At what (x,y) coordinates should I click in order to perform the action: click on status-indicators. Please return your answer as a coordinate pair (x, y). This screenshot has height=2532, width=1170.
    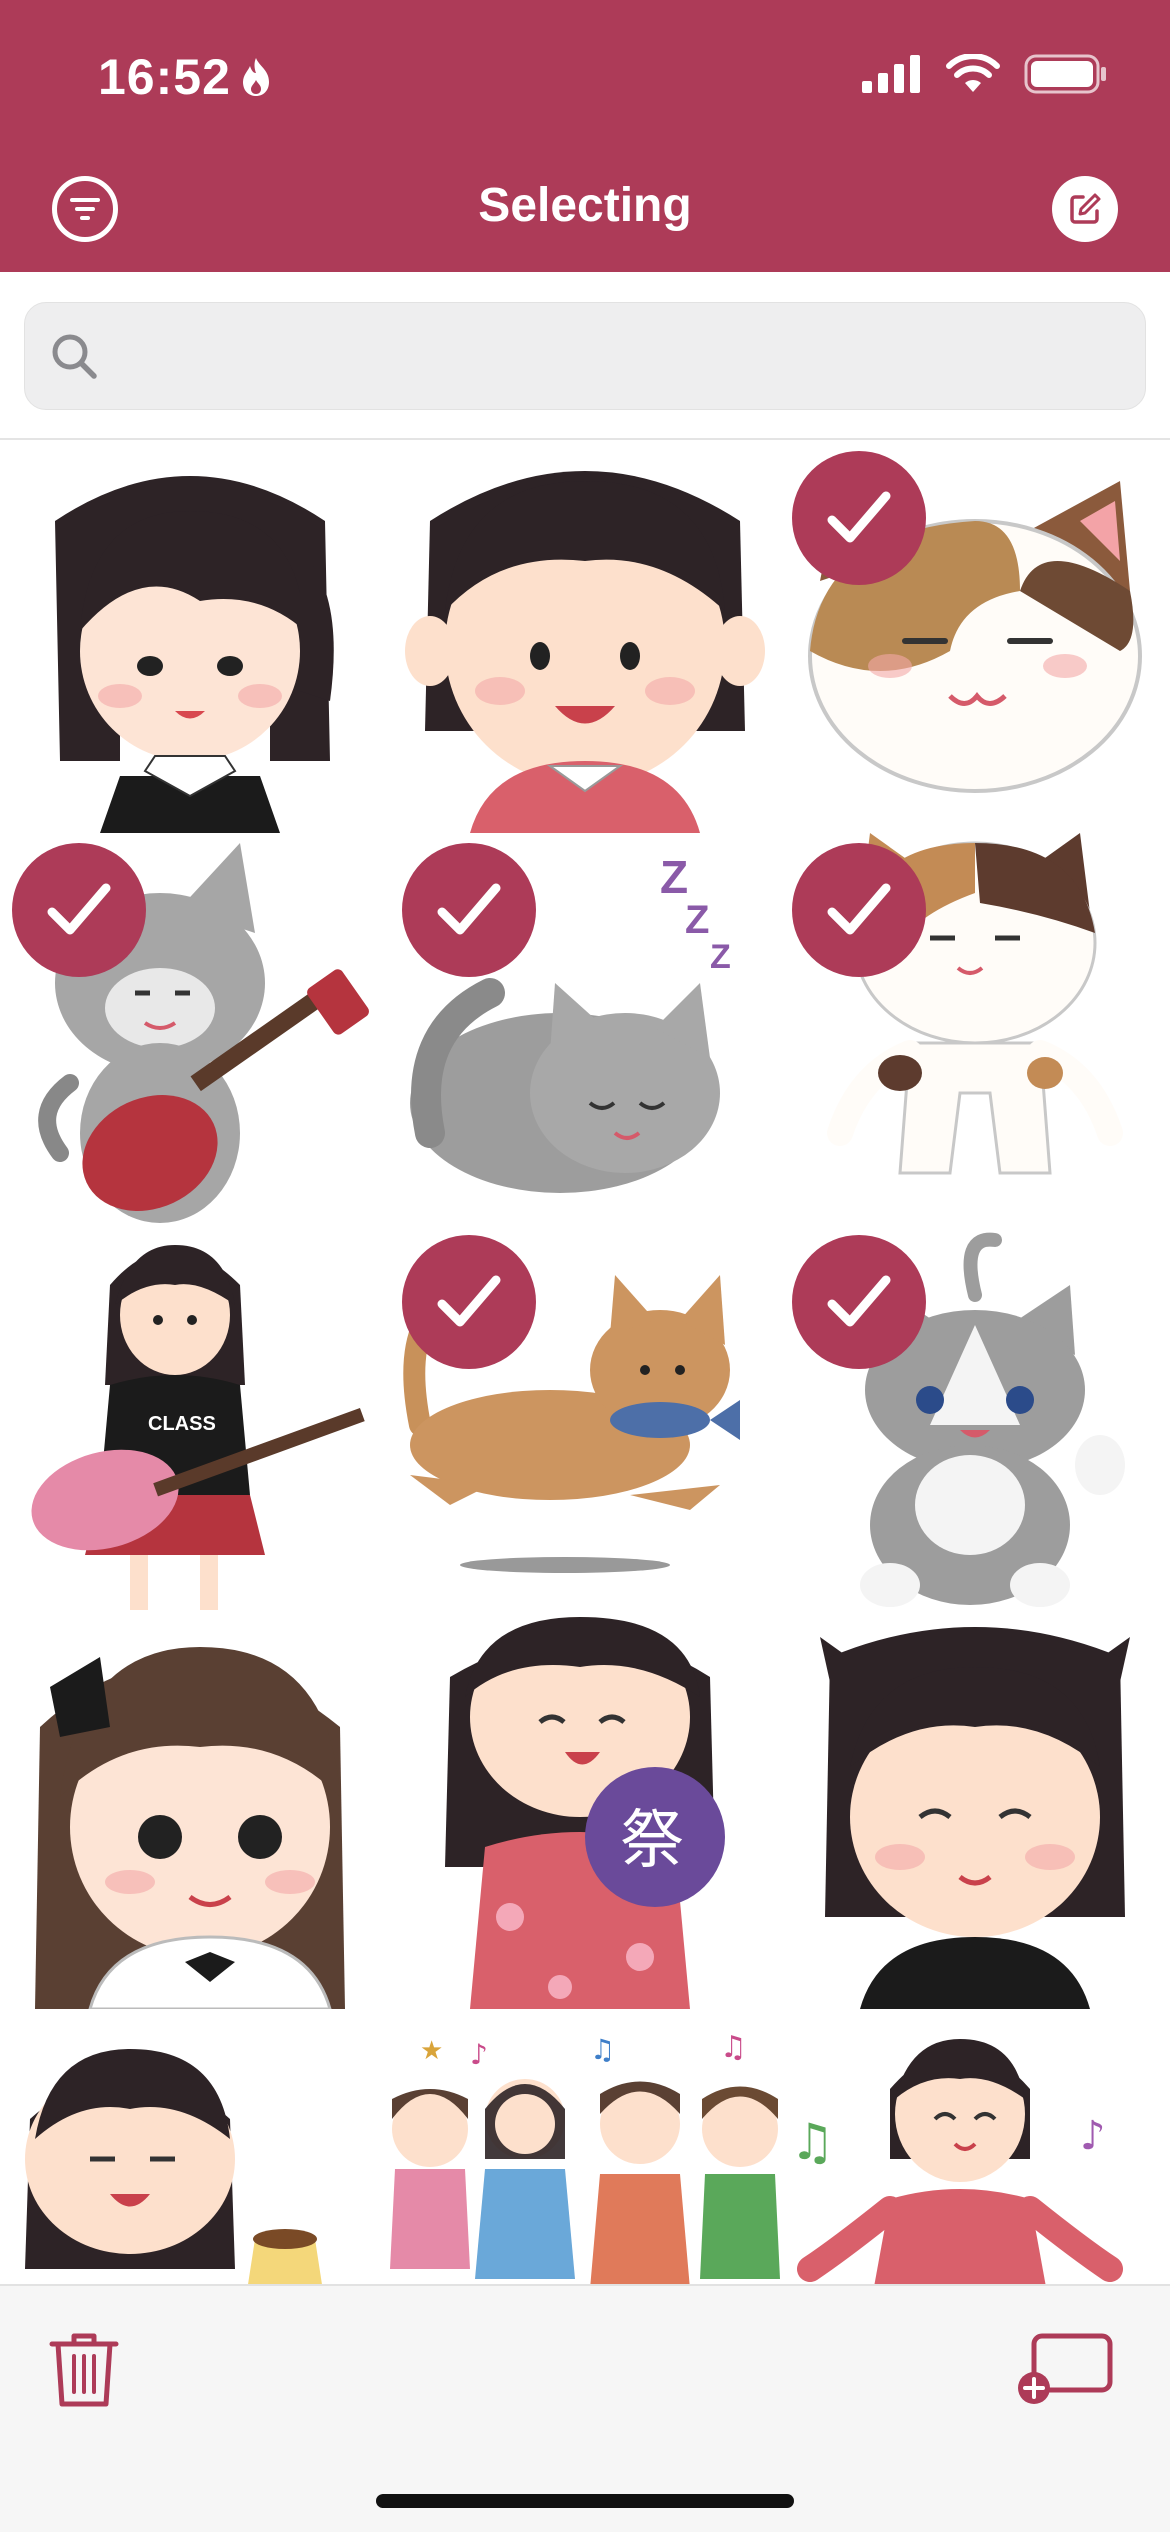
    Looking at the image, I should click on (985, 74).